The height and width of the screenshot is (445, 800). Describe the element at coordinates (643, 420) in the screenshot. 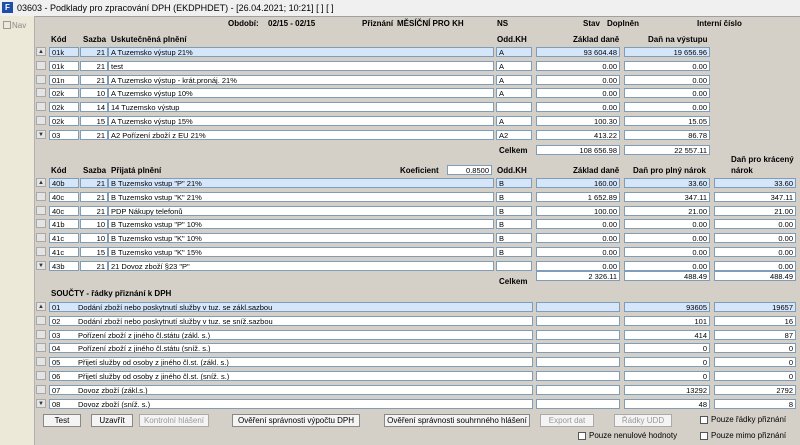

I see `radky-udd-button: Řádky UDD` at that location.